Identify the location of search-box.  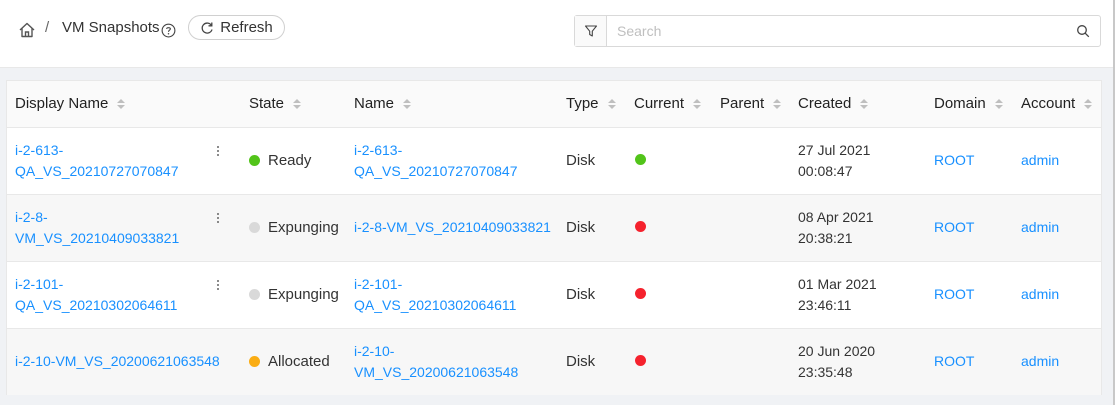
(837, 31).